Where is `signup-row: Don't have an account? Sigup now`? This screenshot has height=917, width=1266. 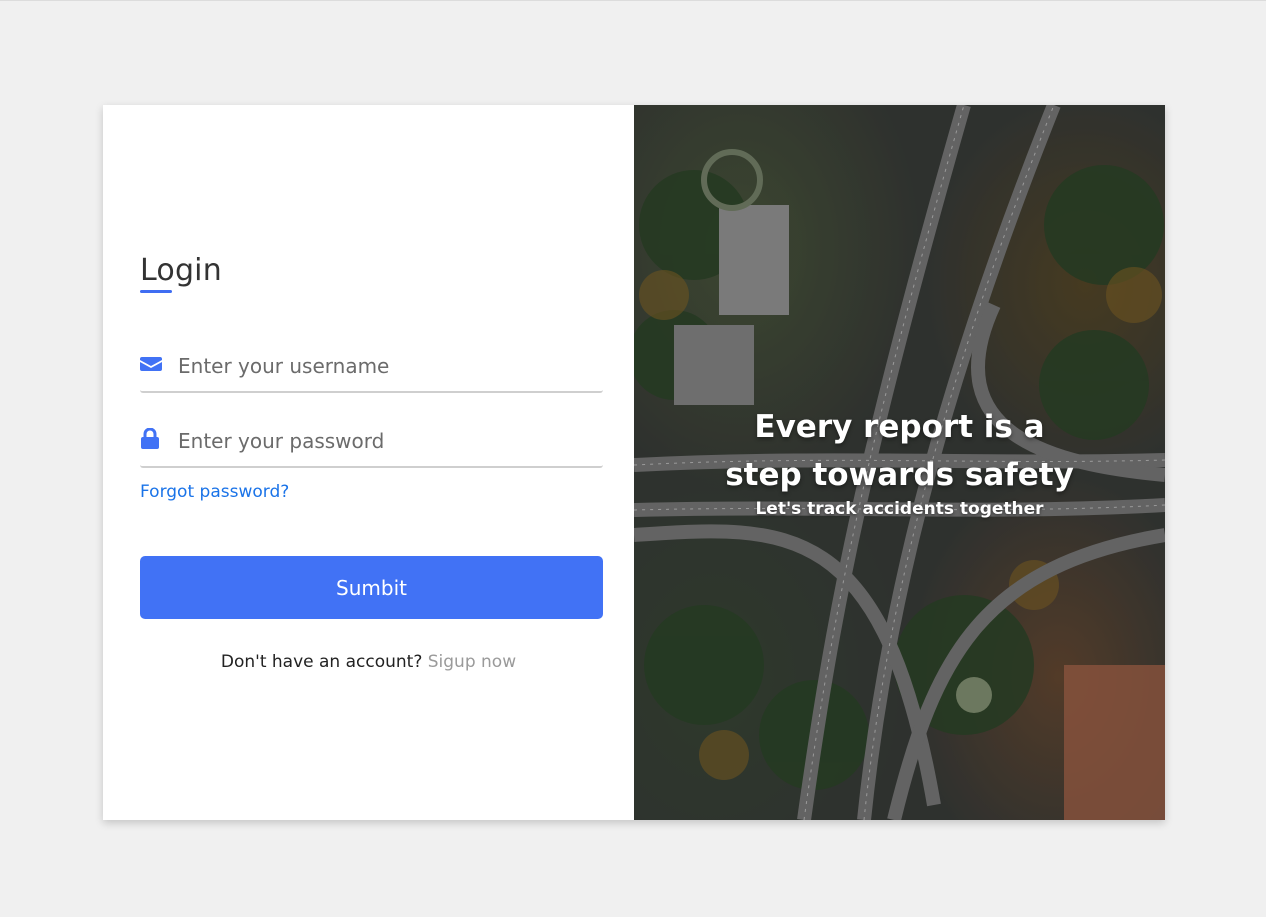 signup-row: Don't have an account? Sigup now is located at coordinates (368, 662).